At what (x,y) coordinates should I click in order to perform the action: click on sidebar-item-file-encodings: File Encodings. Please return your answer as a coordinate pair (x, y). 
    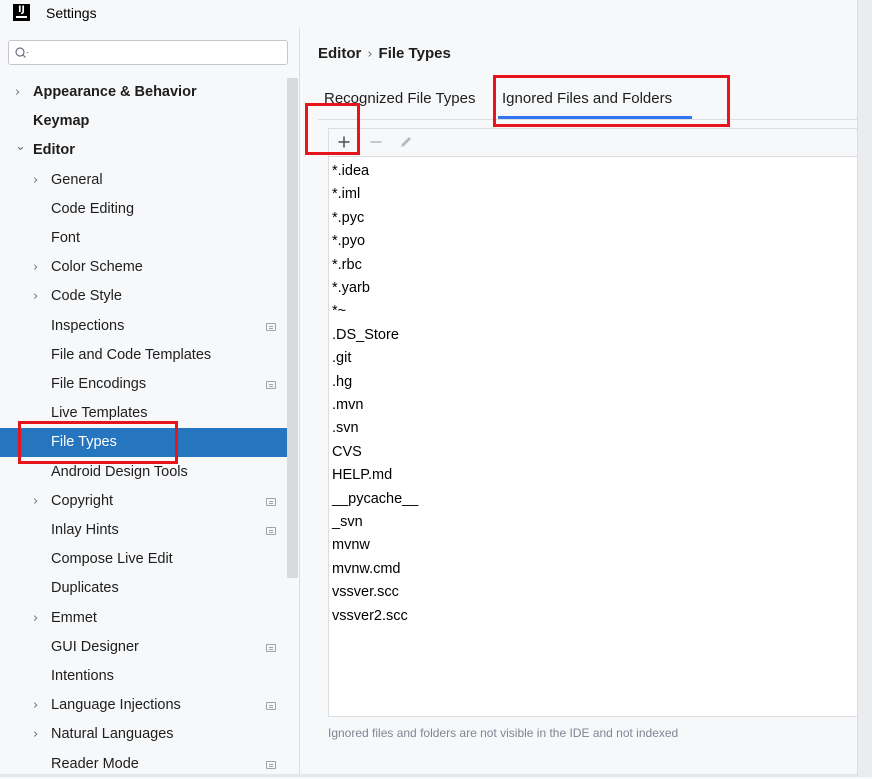
    Looking at the image, I should click on (149, 384).